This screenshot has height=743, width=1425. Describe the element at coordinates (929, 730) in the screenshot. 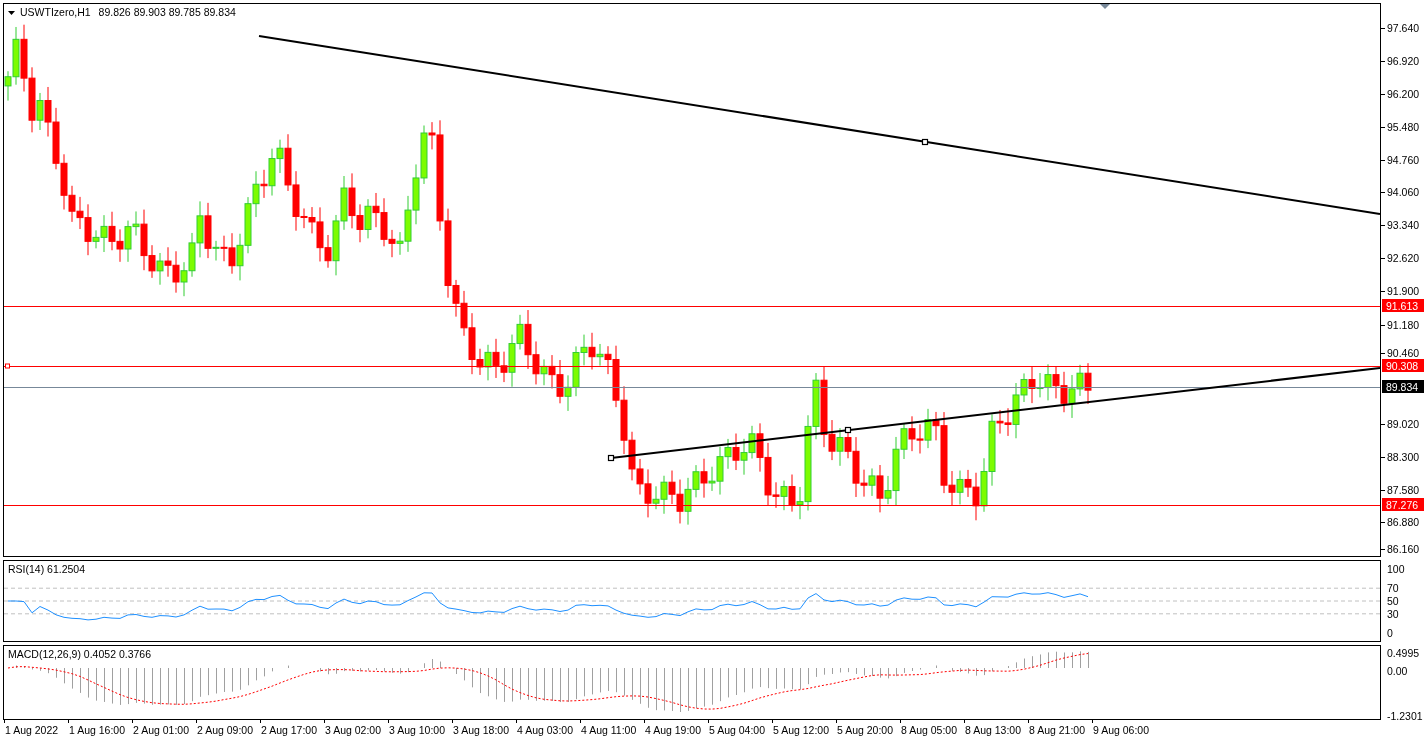

I see `time-axis-label: 8 Aug 05:00` at that location.